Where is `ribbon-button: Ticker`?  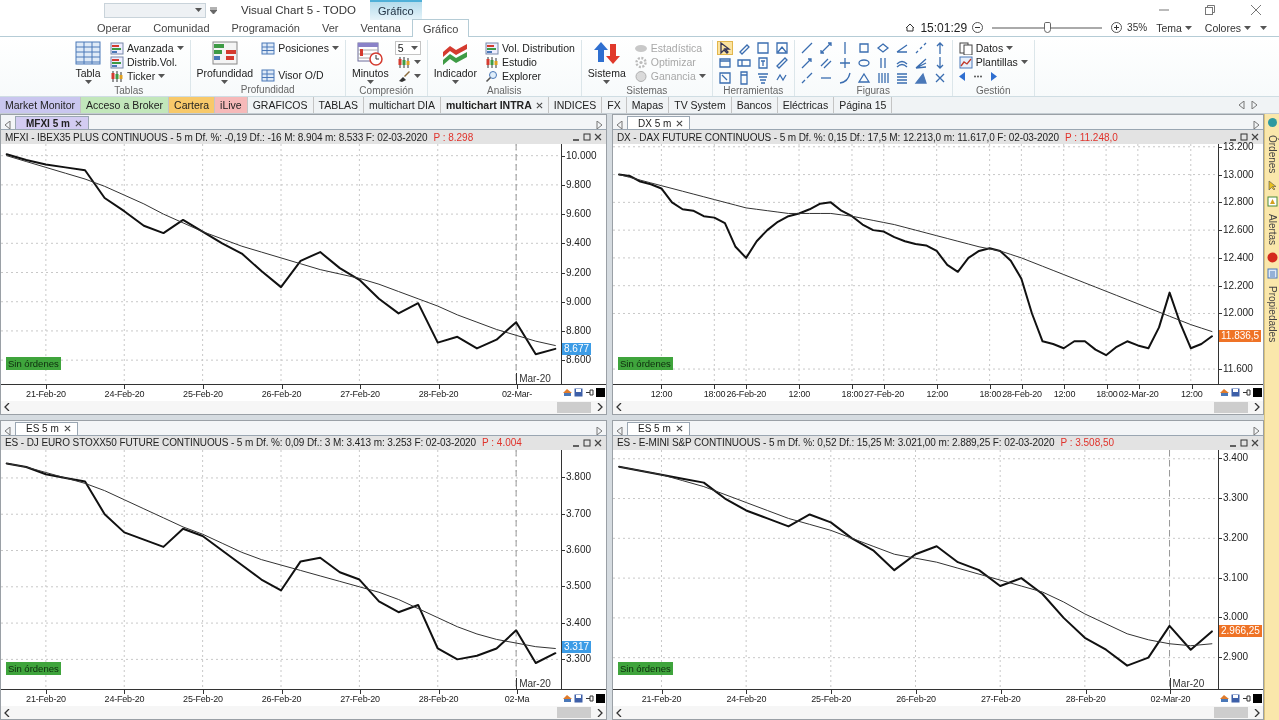
ribbon-button: Ticker is located at coordinates (147, 76).